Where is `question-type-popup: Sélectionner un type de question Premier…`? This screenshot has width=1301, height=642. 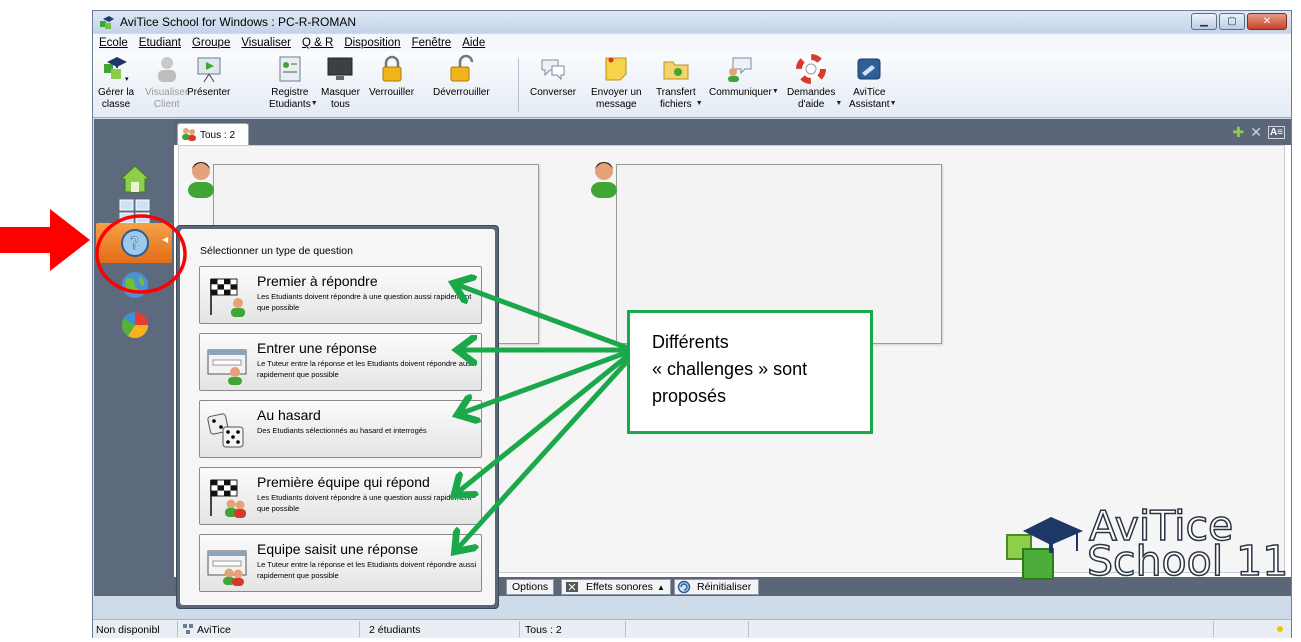
question-type-popup: Sélectionner un type de question Premier… is located at coordinates (337, 417).